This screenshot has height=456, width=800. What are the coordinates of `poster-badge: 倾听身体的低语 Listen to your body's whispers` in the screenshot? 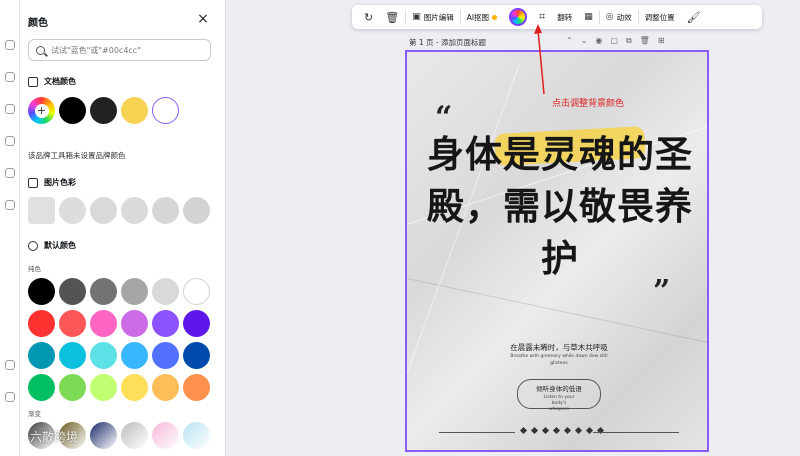 It's located at (559, 395).